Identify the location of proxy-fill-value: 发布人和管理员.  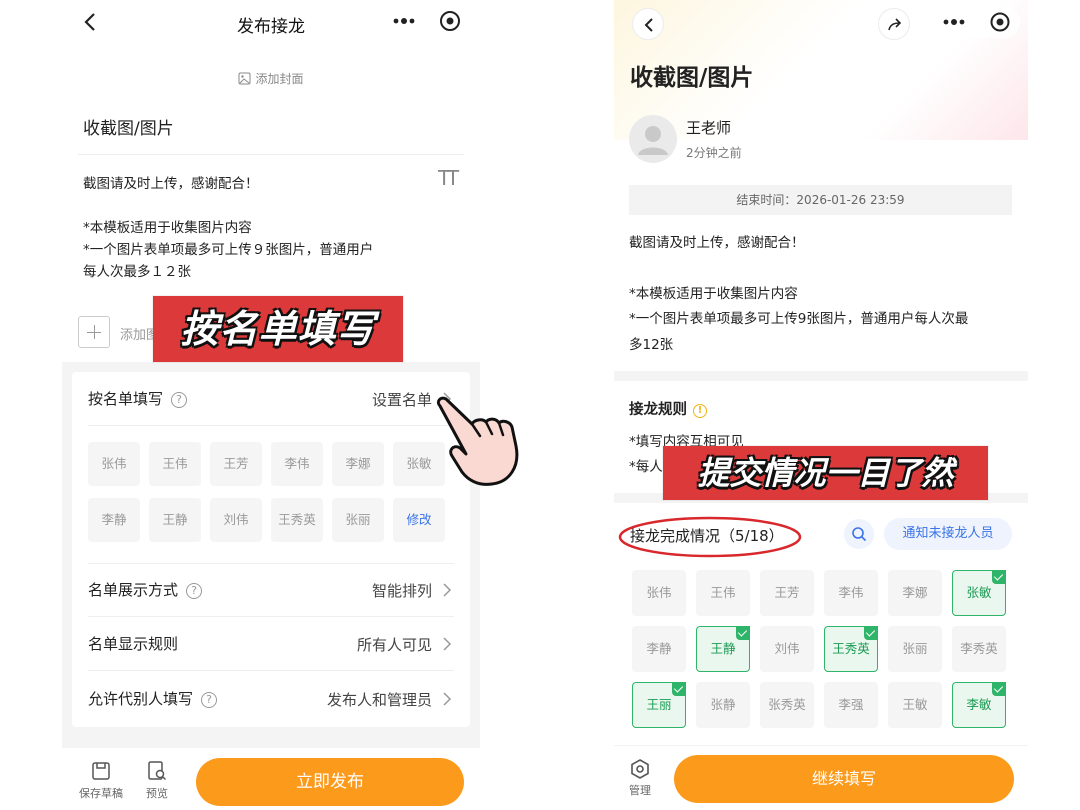
(379, 700).